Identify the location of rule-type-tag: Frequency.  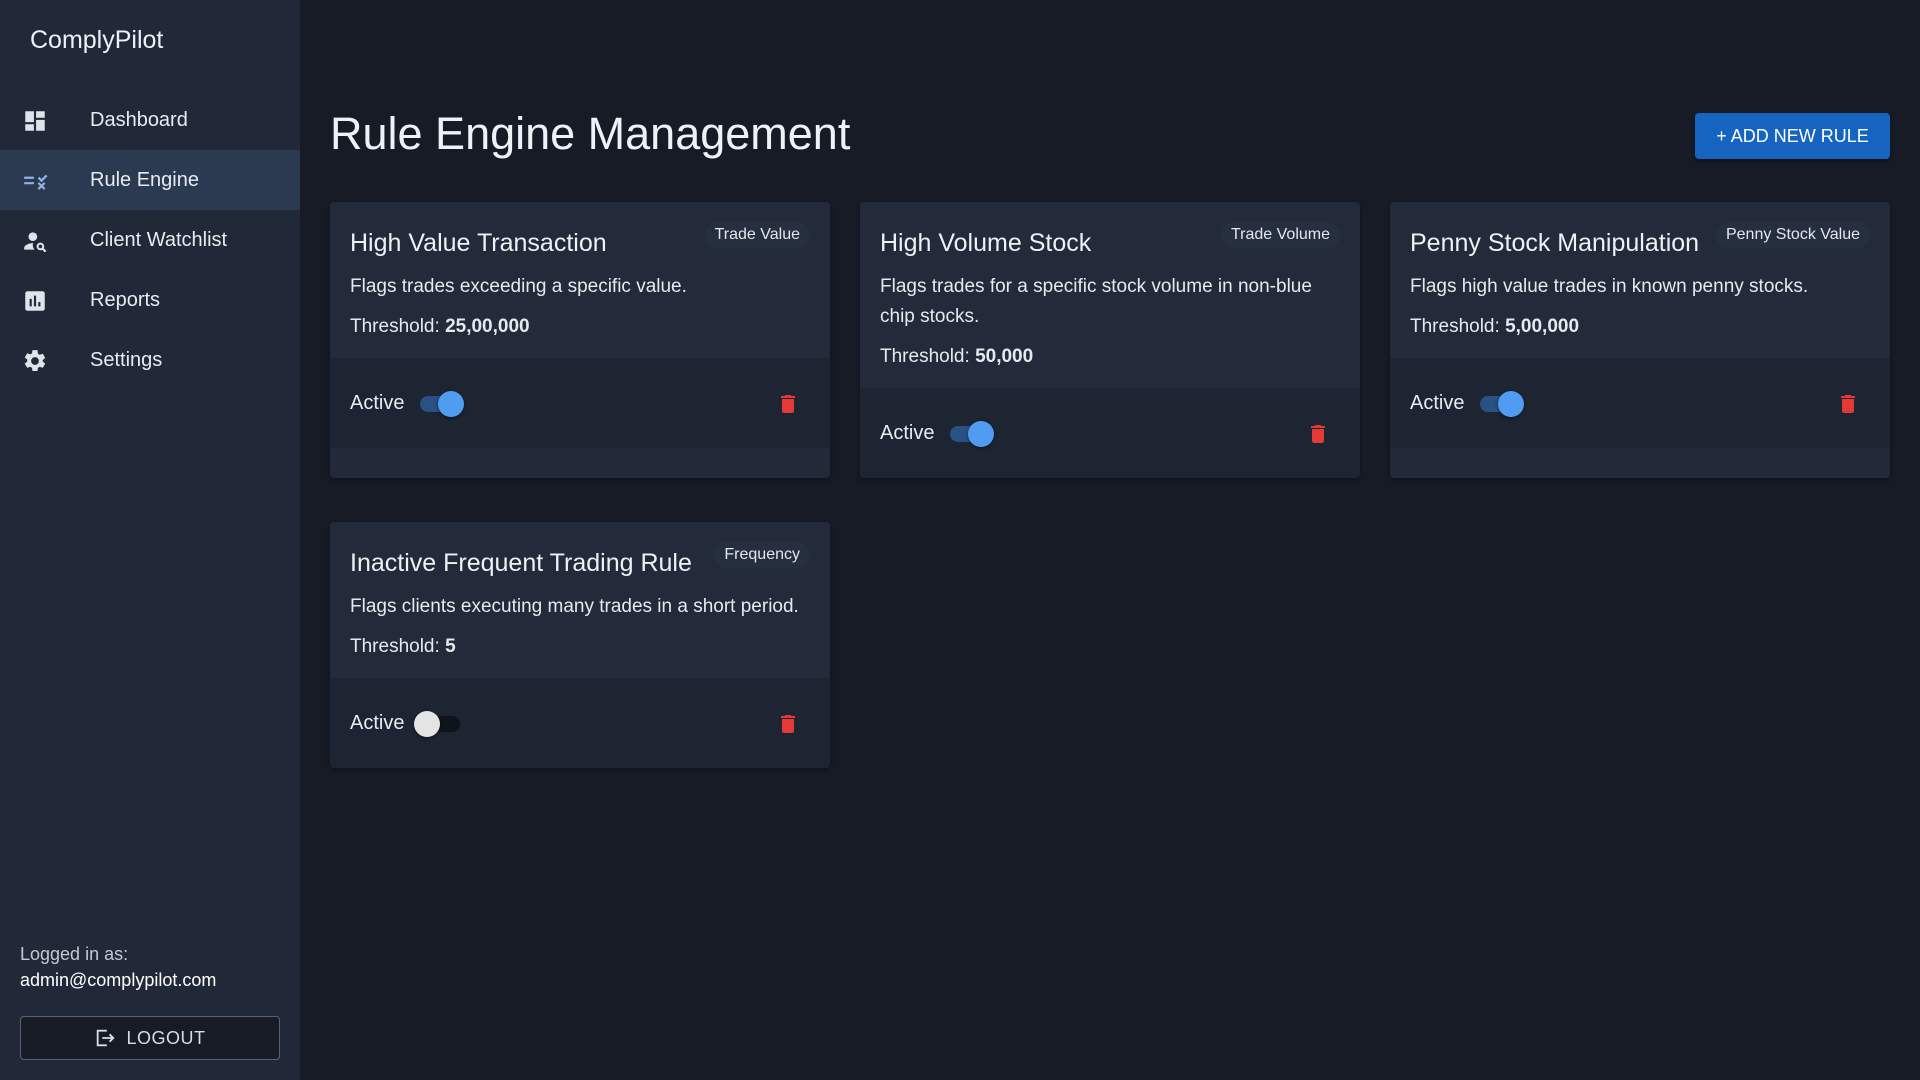
(762, 555).